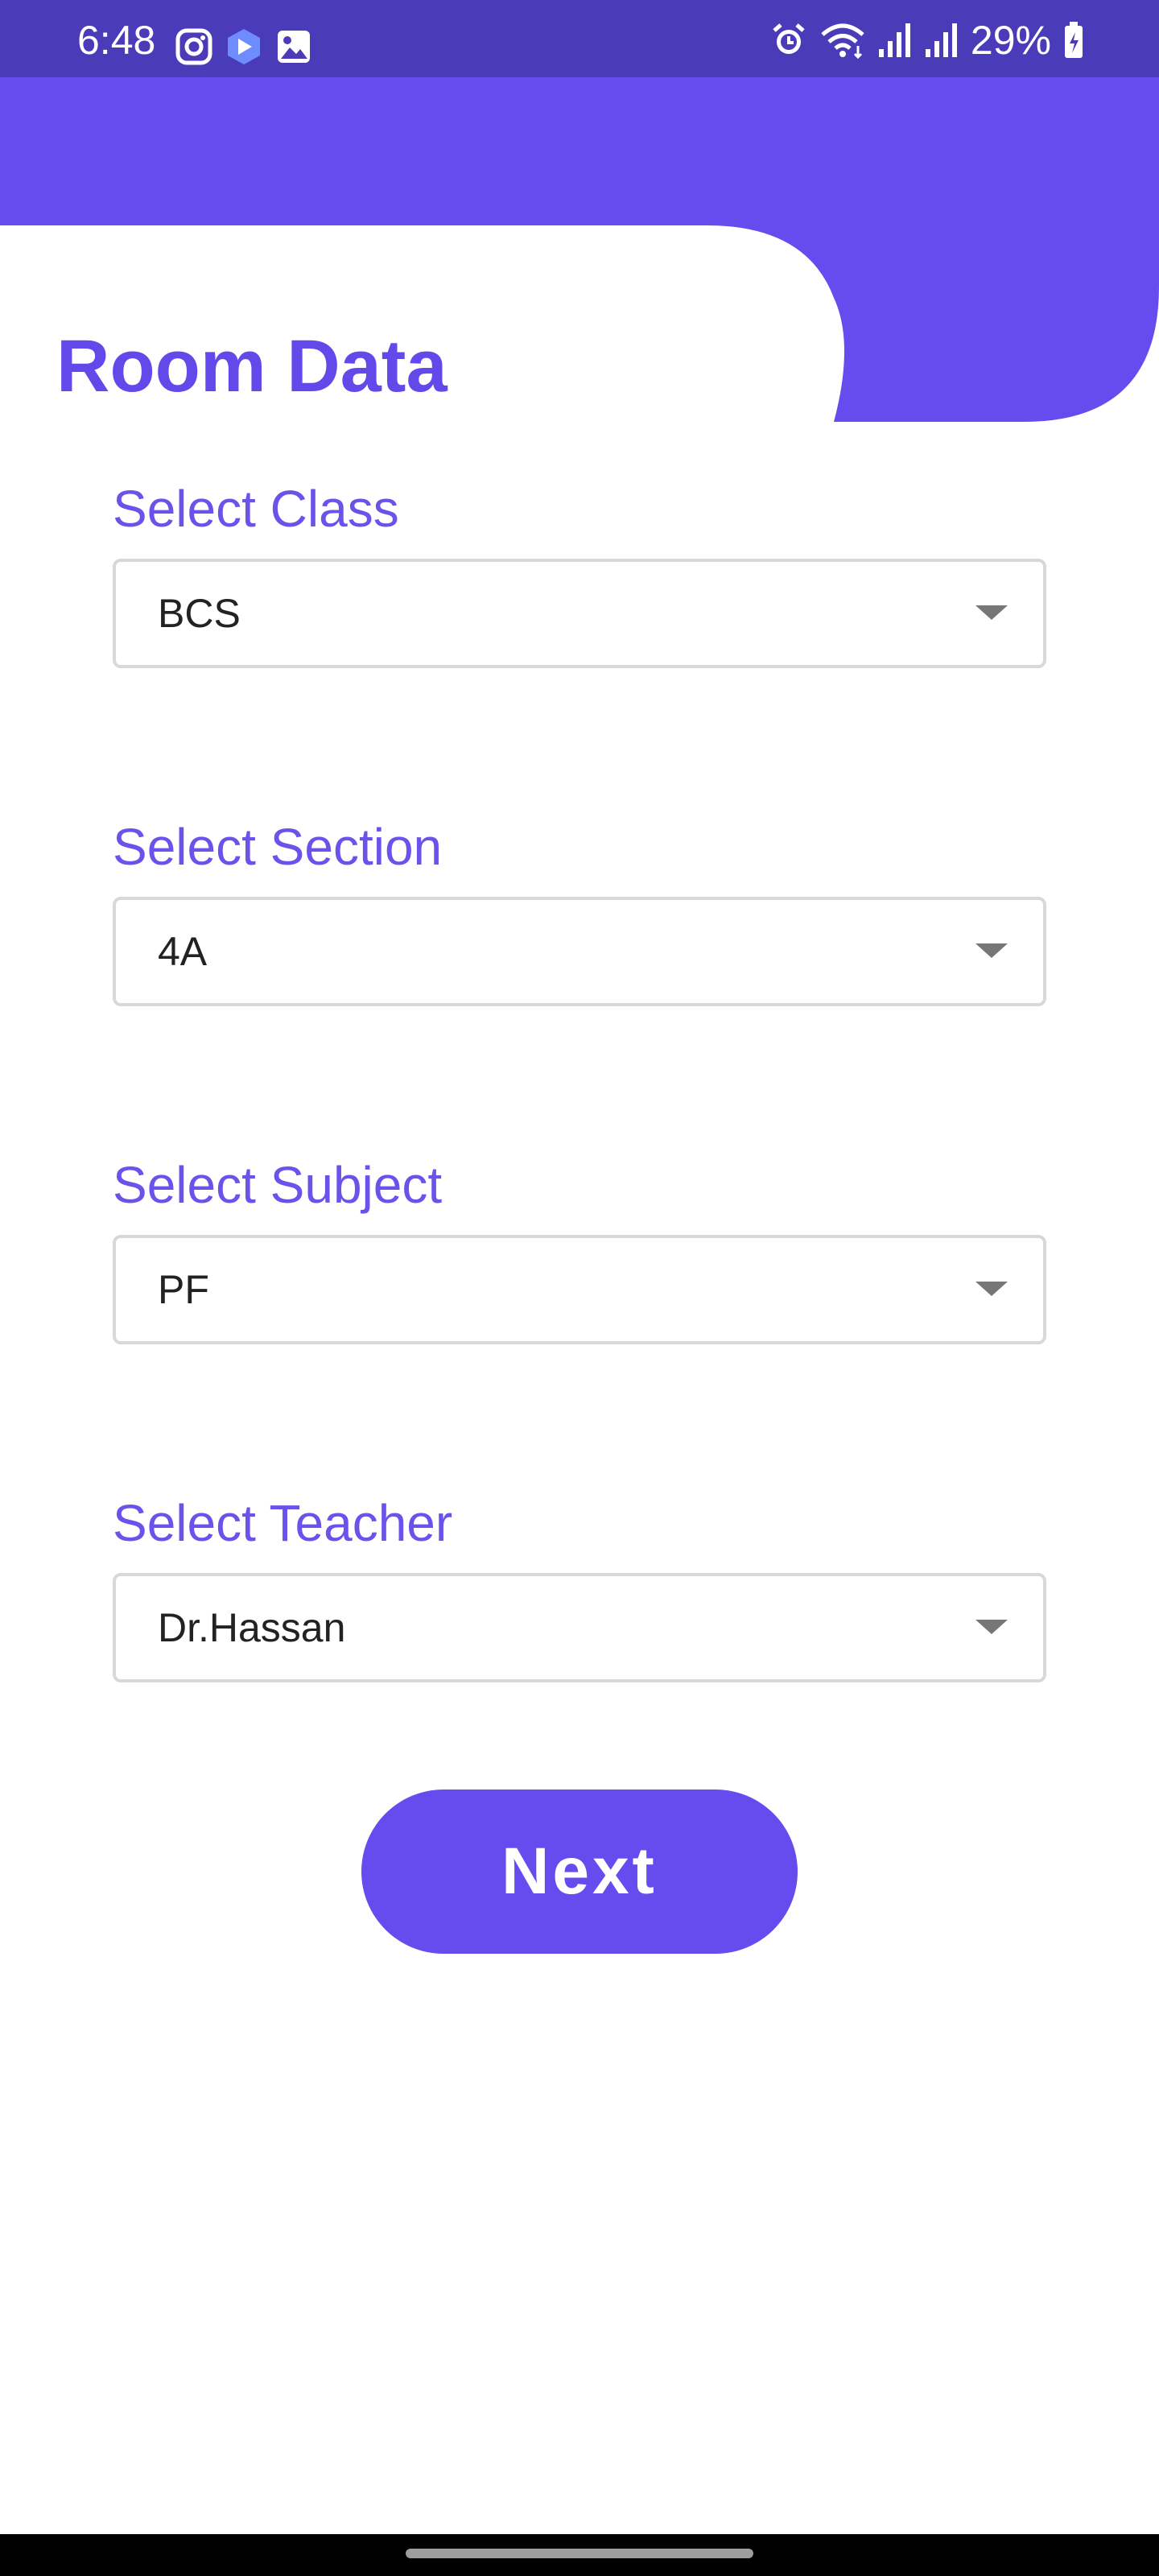 This screenshot has height=2576, width=1159. Describe the element at coordinates (183, 1289) in the screenshot. I see `subject-select-value: PF` at that location.